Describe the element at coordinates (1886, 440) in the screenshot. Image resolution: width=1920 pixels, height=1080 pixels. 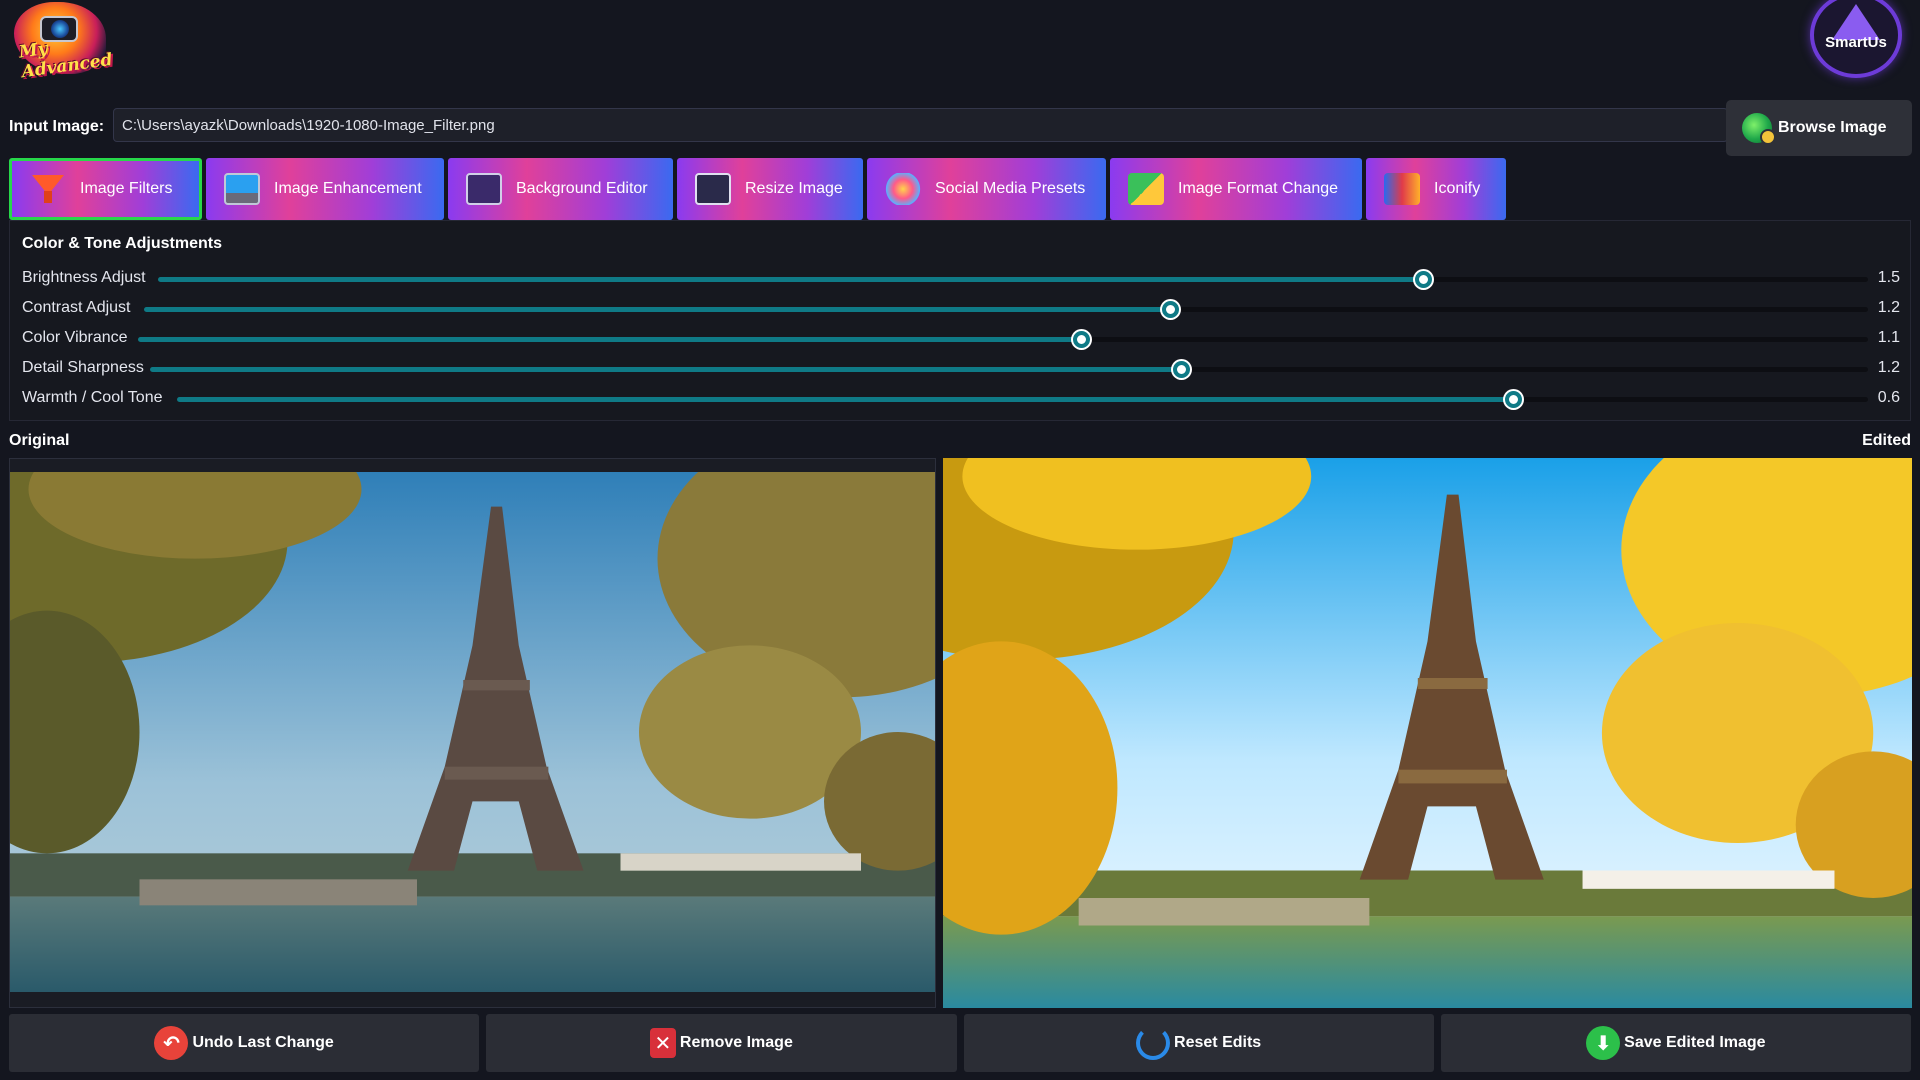
I see `edited-label: Edited` at that location.